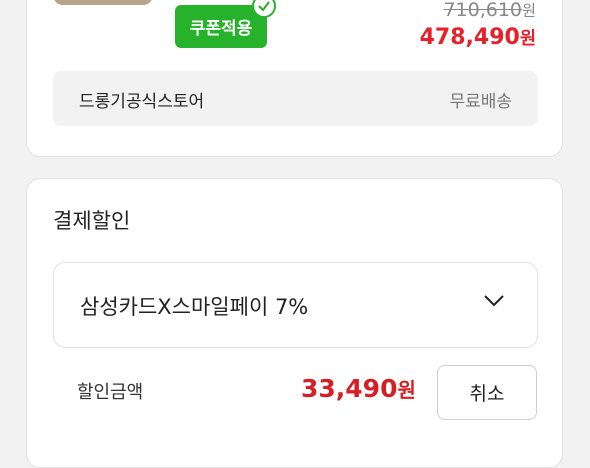 The width and height of the screenshot is (590, 468). I want to click on cancel-discount-button: 취소, so click(487, 392).